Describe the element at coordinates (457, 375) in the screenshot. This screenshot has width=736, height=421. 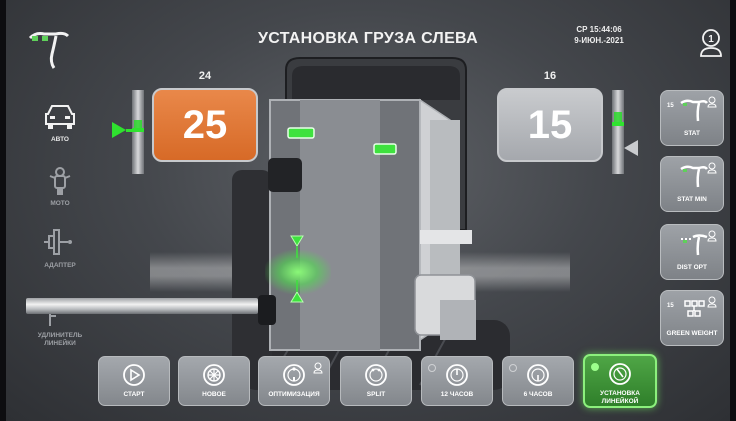
I see `clock-12-icon` at that location.